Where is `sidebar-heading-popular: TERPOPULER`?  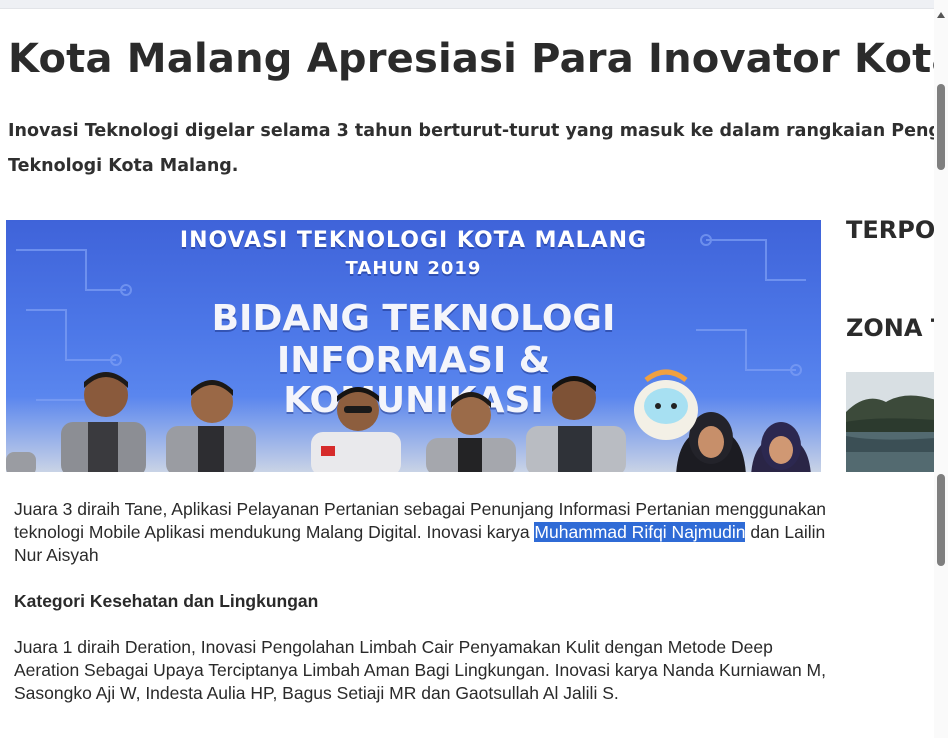 sidebar-heading-popular: TERPOPULER is located at coordinates (890, 230).